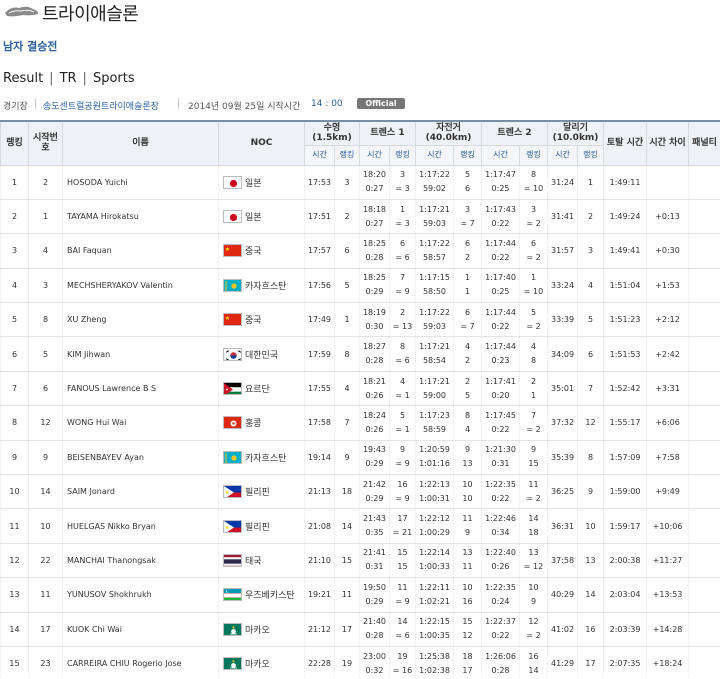  What do you see at coordinates (562, 251) in the screenshot?
I see `run-time-cell: 31:57` at bounding box center [562, 251].